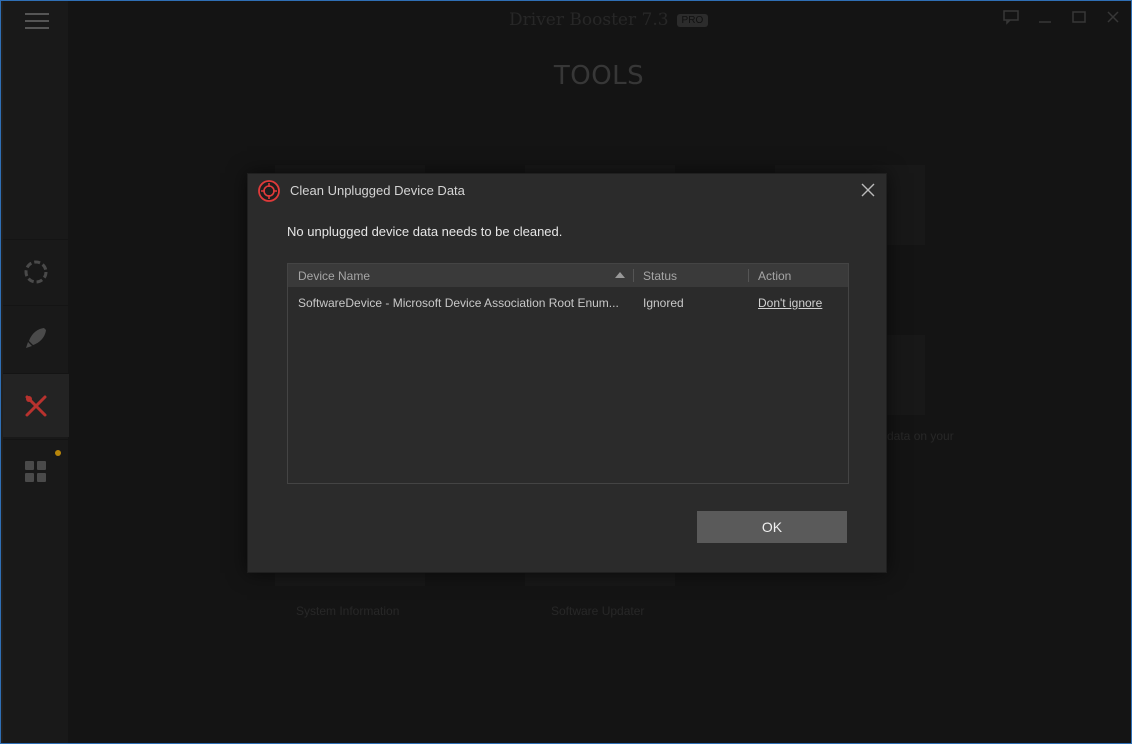 Image resolution: width=1132 pixels, height=744 pixels. What do you see at coordinates (334, 276) in the screenshot?
I see `column-header-device-name: Device Name` at bounding box center [334, 276].